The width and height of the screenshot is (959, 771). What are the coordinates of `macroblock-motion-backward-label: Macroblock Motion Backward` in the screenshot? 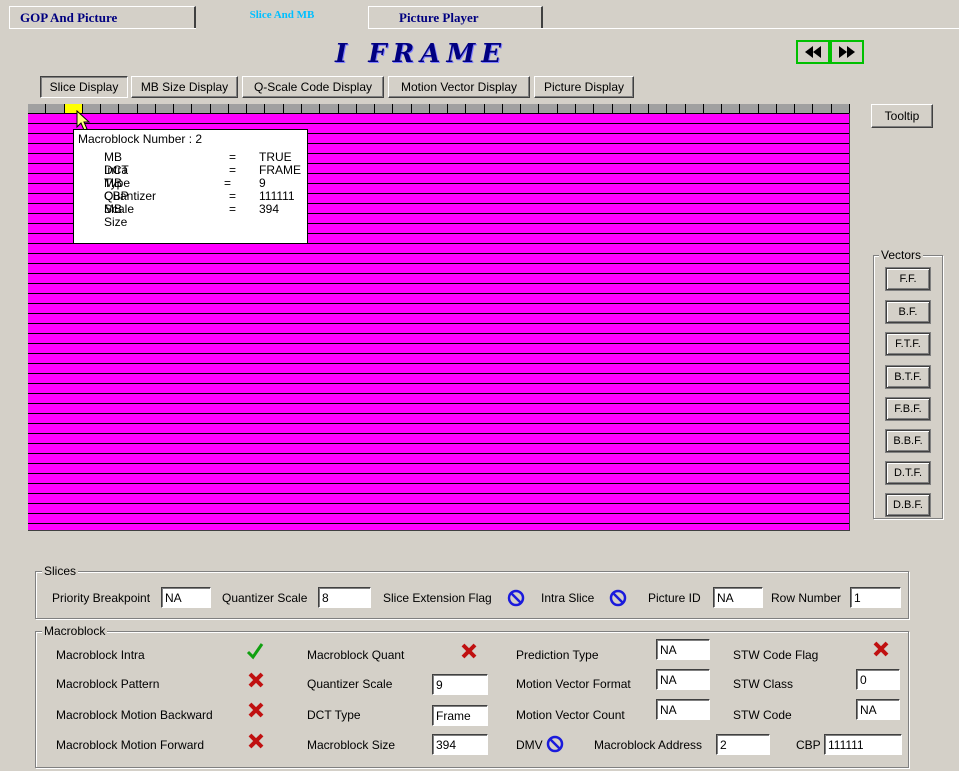 It's located at (134, 715).